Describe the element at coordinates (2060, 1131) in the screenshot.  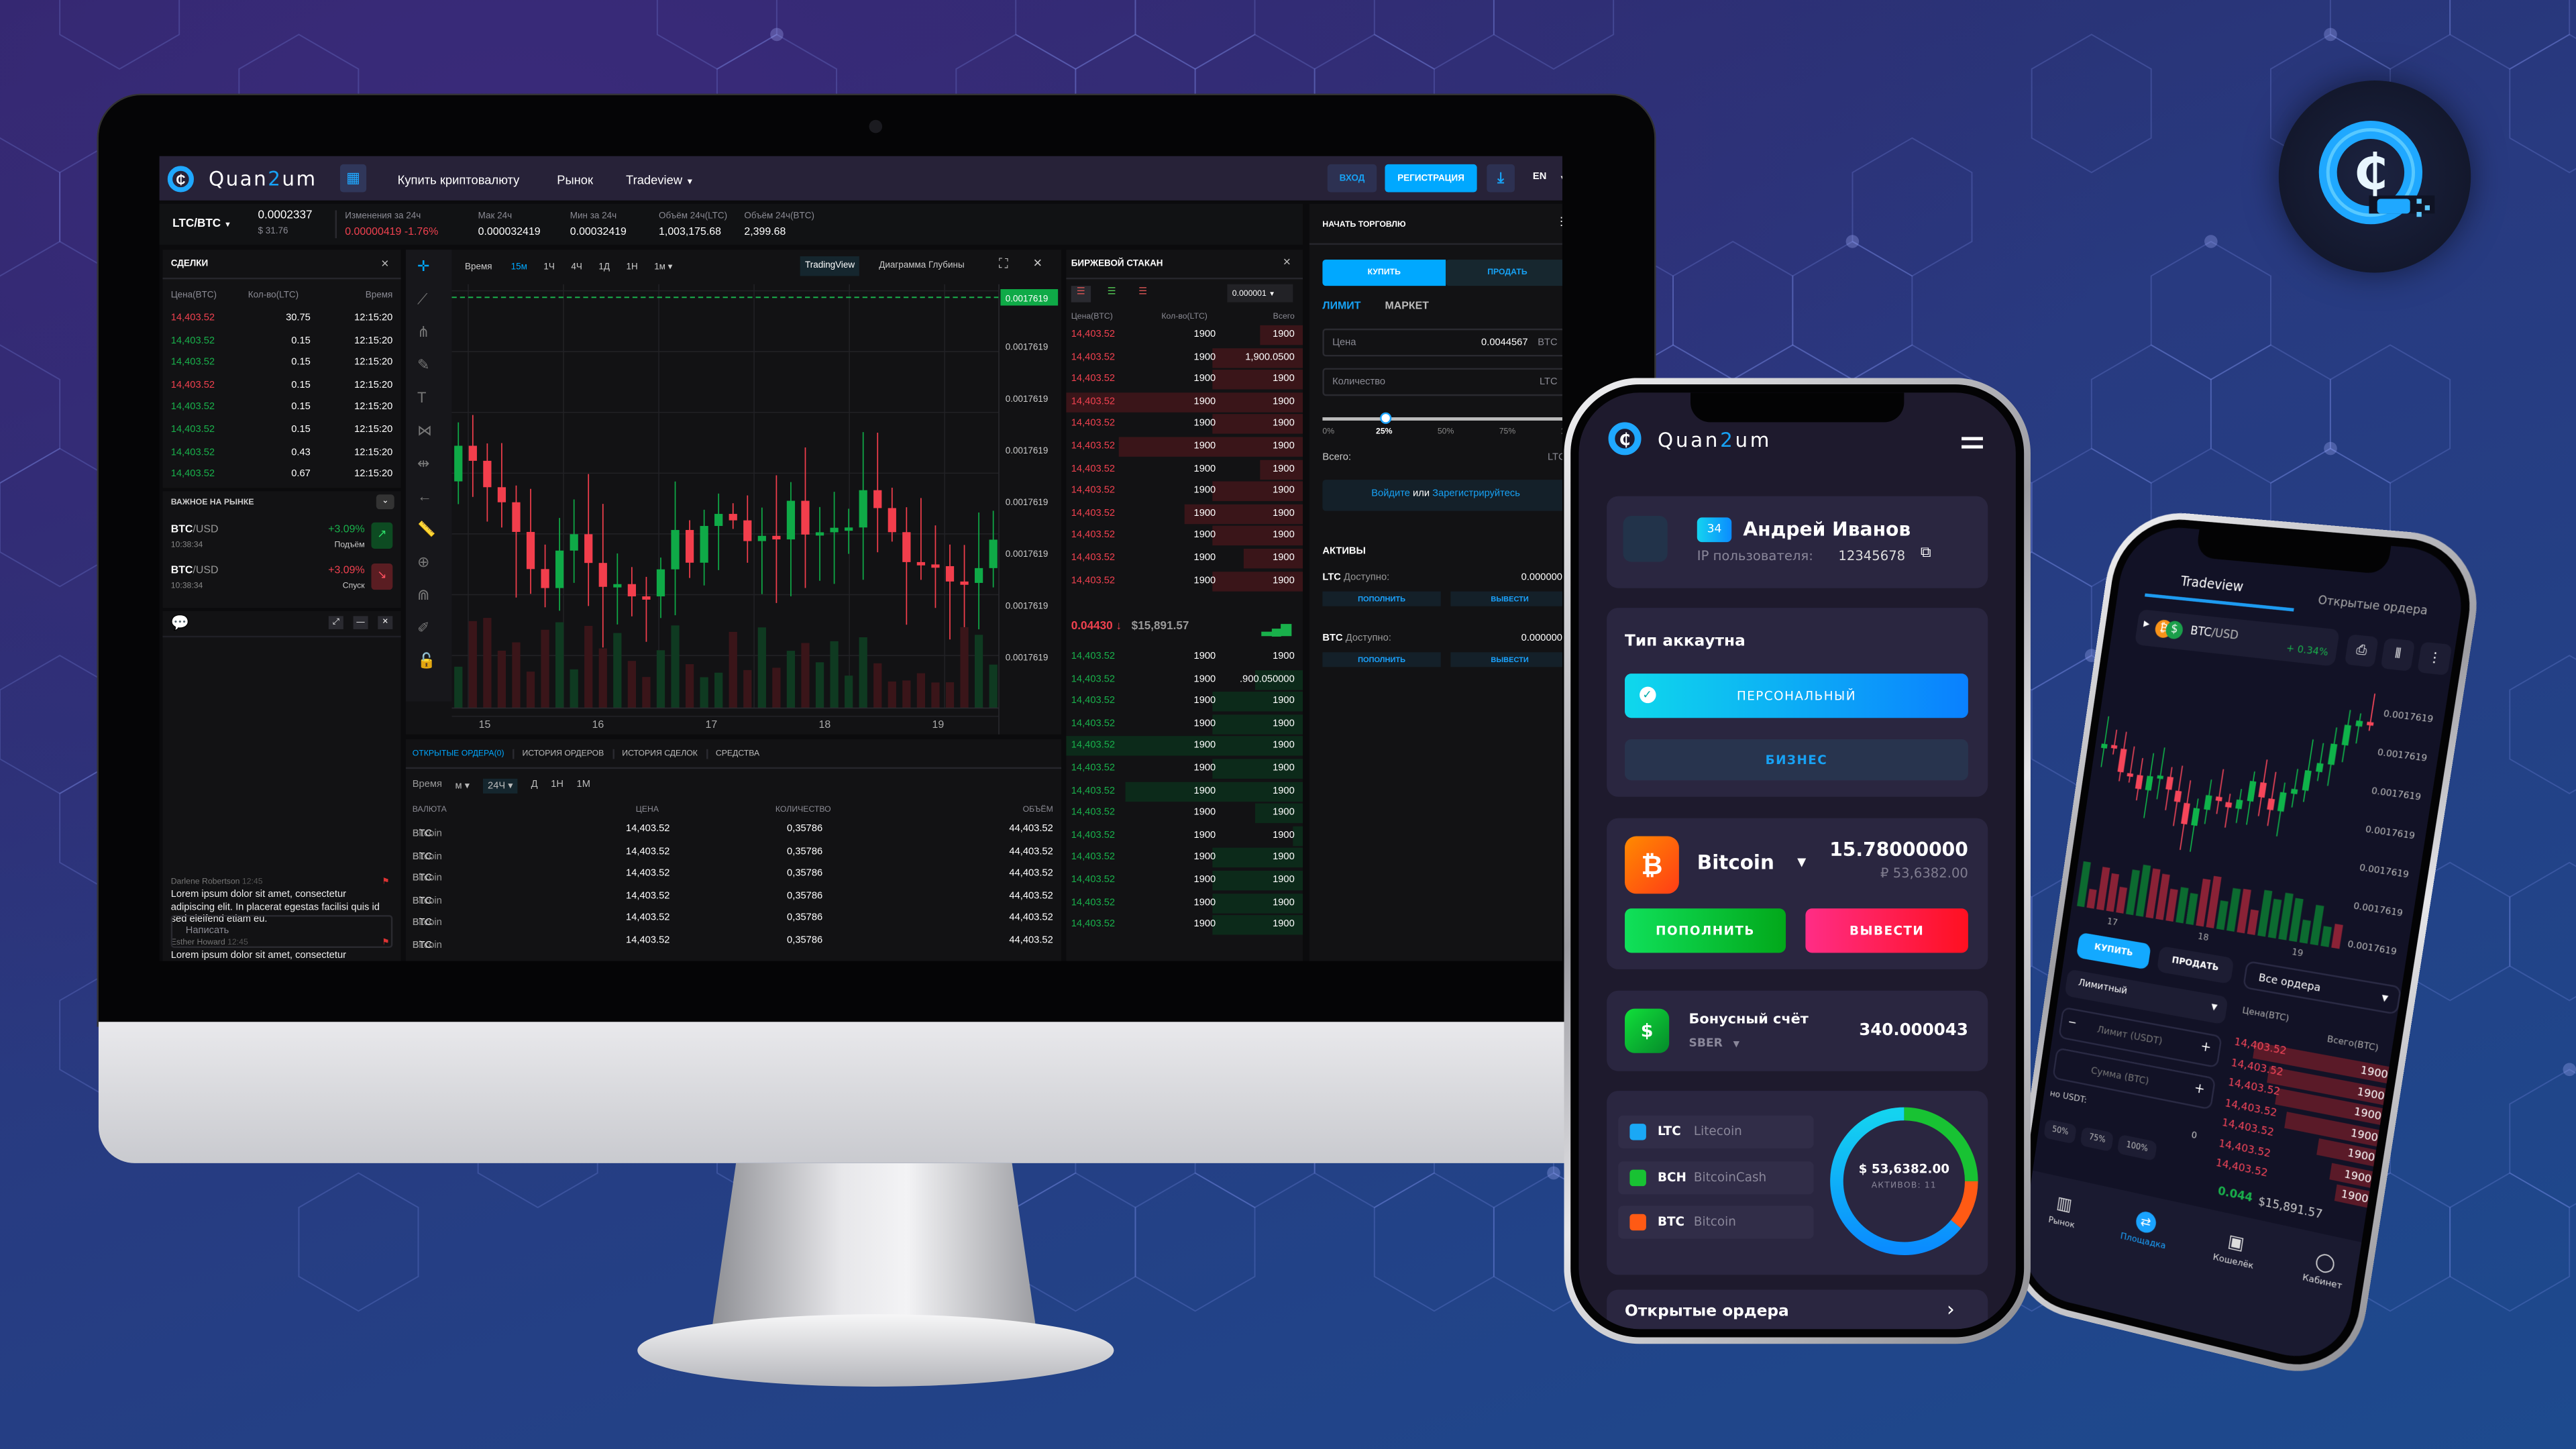
I see `percent-button: 50%` at that location.